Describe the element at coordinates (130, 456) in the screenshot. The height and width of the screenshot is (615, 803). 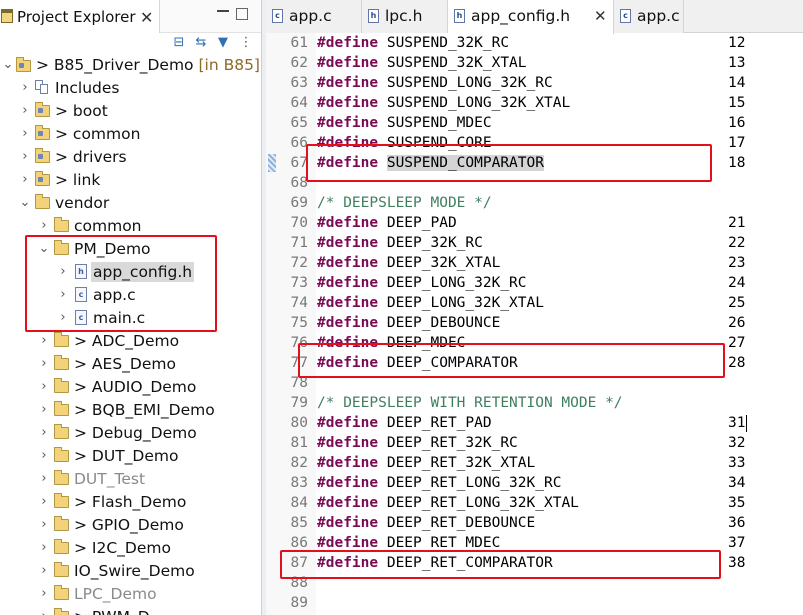
I see `tree-folder-dut_demo: › > DUT_Demo` at that location.